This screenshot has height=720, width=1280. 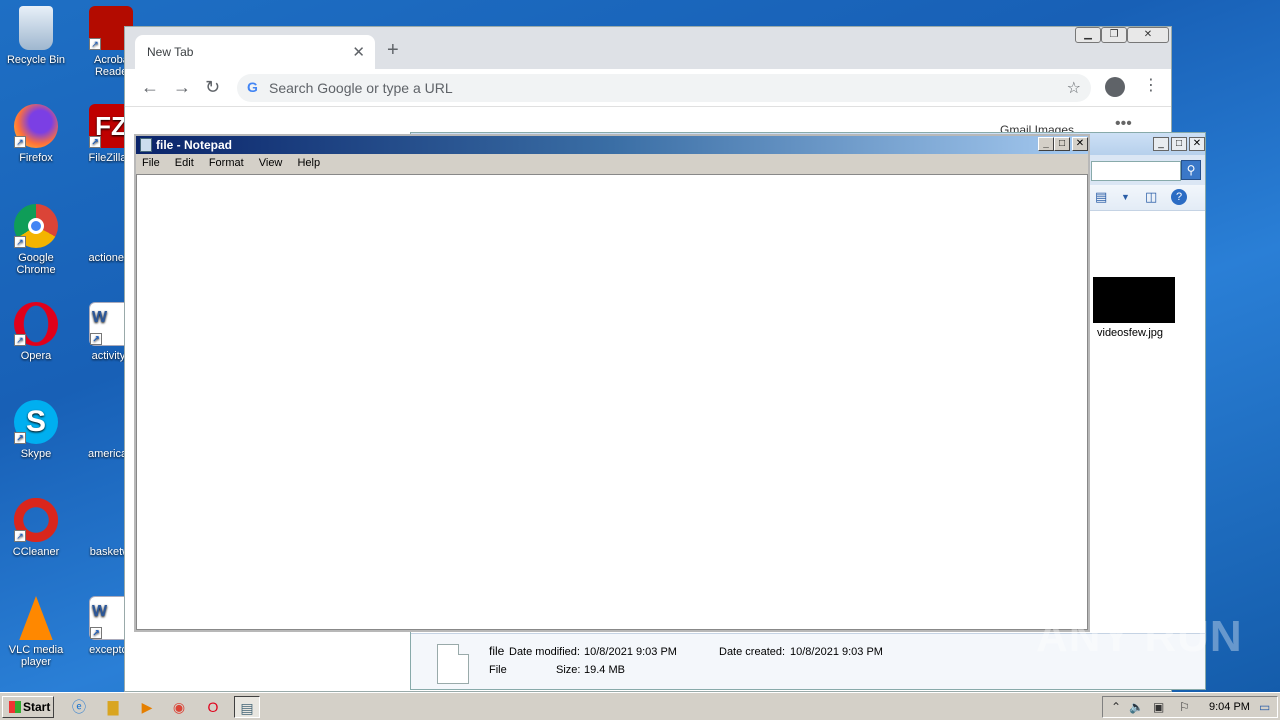 I want to click on date-created-value: 10/8/2021 9:03 PM, so click(x=836, y=652).